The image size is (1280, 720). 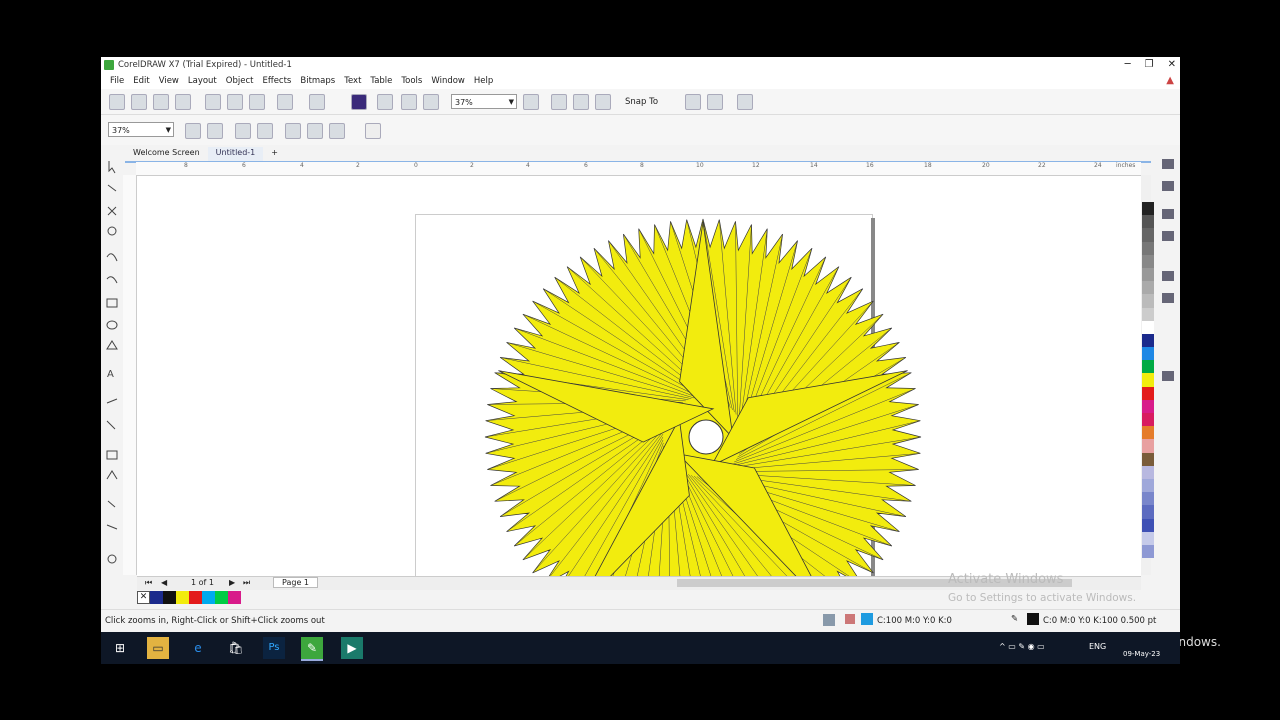 What do you see at coordinates (117, 102) in the screenshot?
I see `new-document-button` at bounding box center [117, 102].